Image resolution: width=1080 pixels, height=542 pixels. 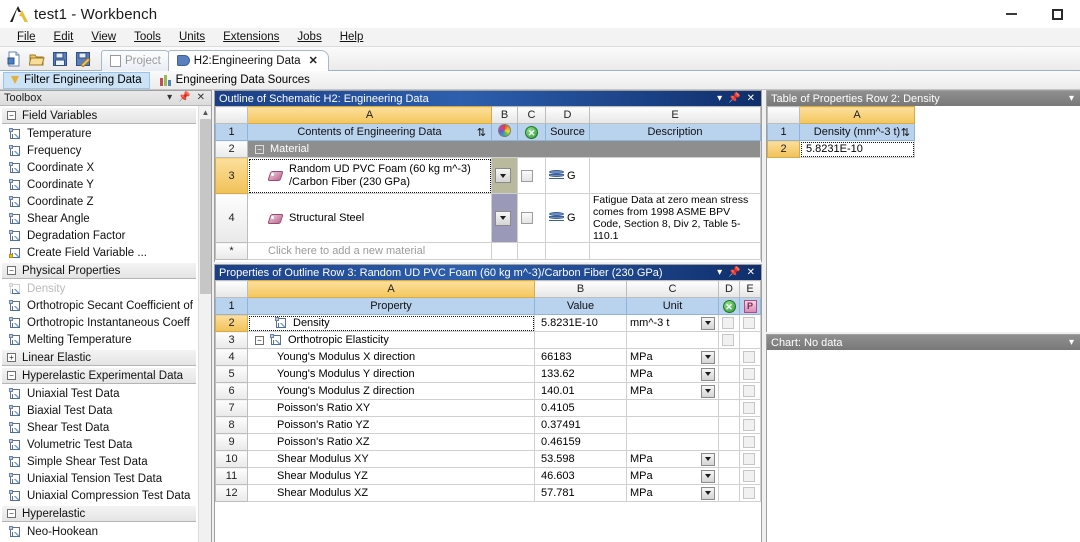 What do you see at coordinates (103, 37) in the screenshot?
I see `menu-view: View` at bounding box center [103, 37].